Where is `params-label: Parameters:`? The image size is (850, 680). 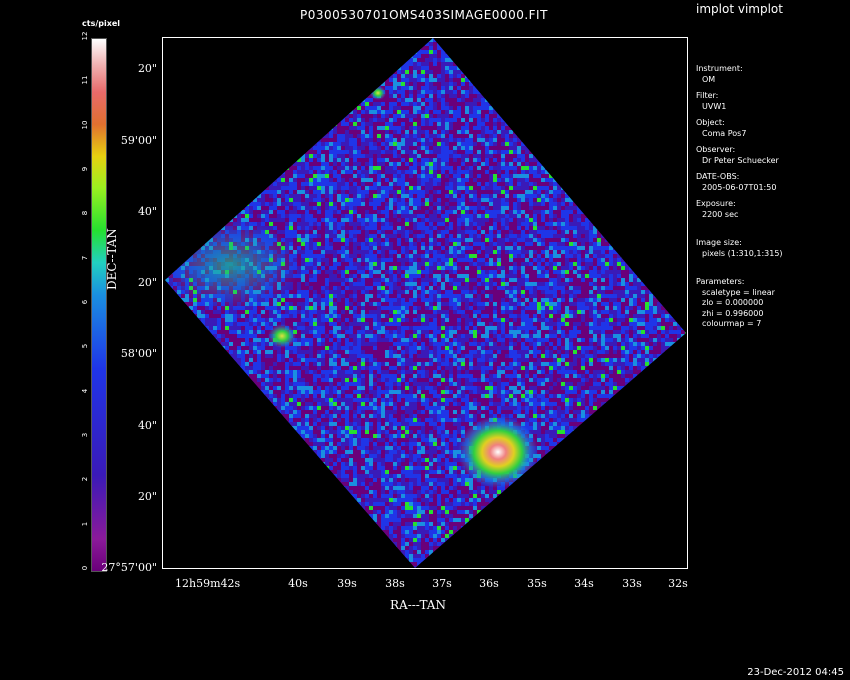 params-label: Parameters: is located at coordinates (720, 281).